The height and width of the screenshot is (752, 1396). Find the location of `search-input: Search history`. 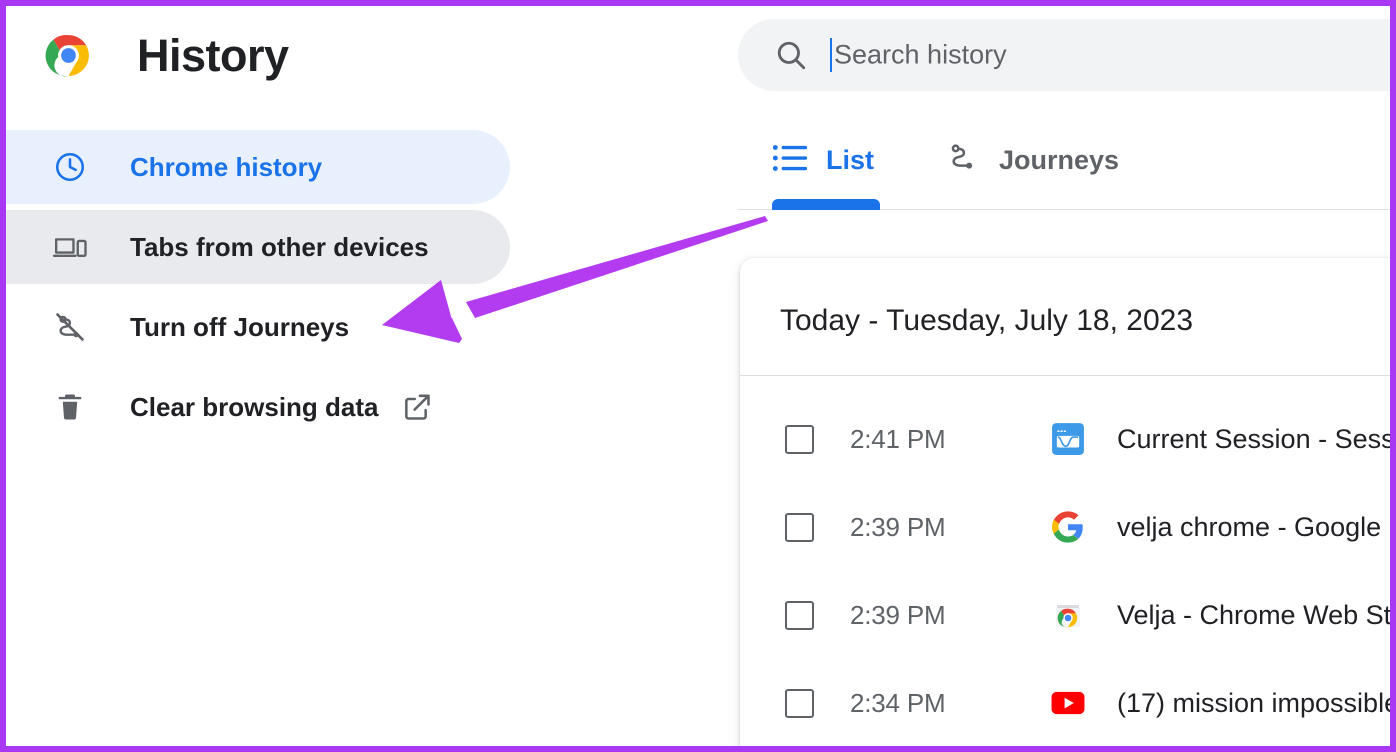

search-input: Search history is located at coordinates (1064, 55).